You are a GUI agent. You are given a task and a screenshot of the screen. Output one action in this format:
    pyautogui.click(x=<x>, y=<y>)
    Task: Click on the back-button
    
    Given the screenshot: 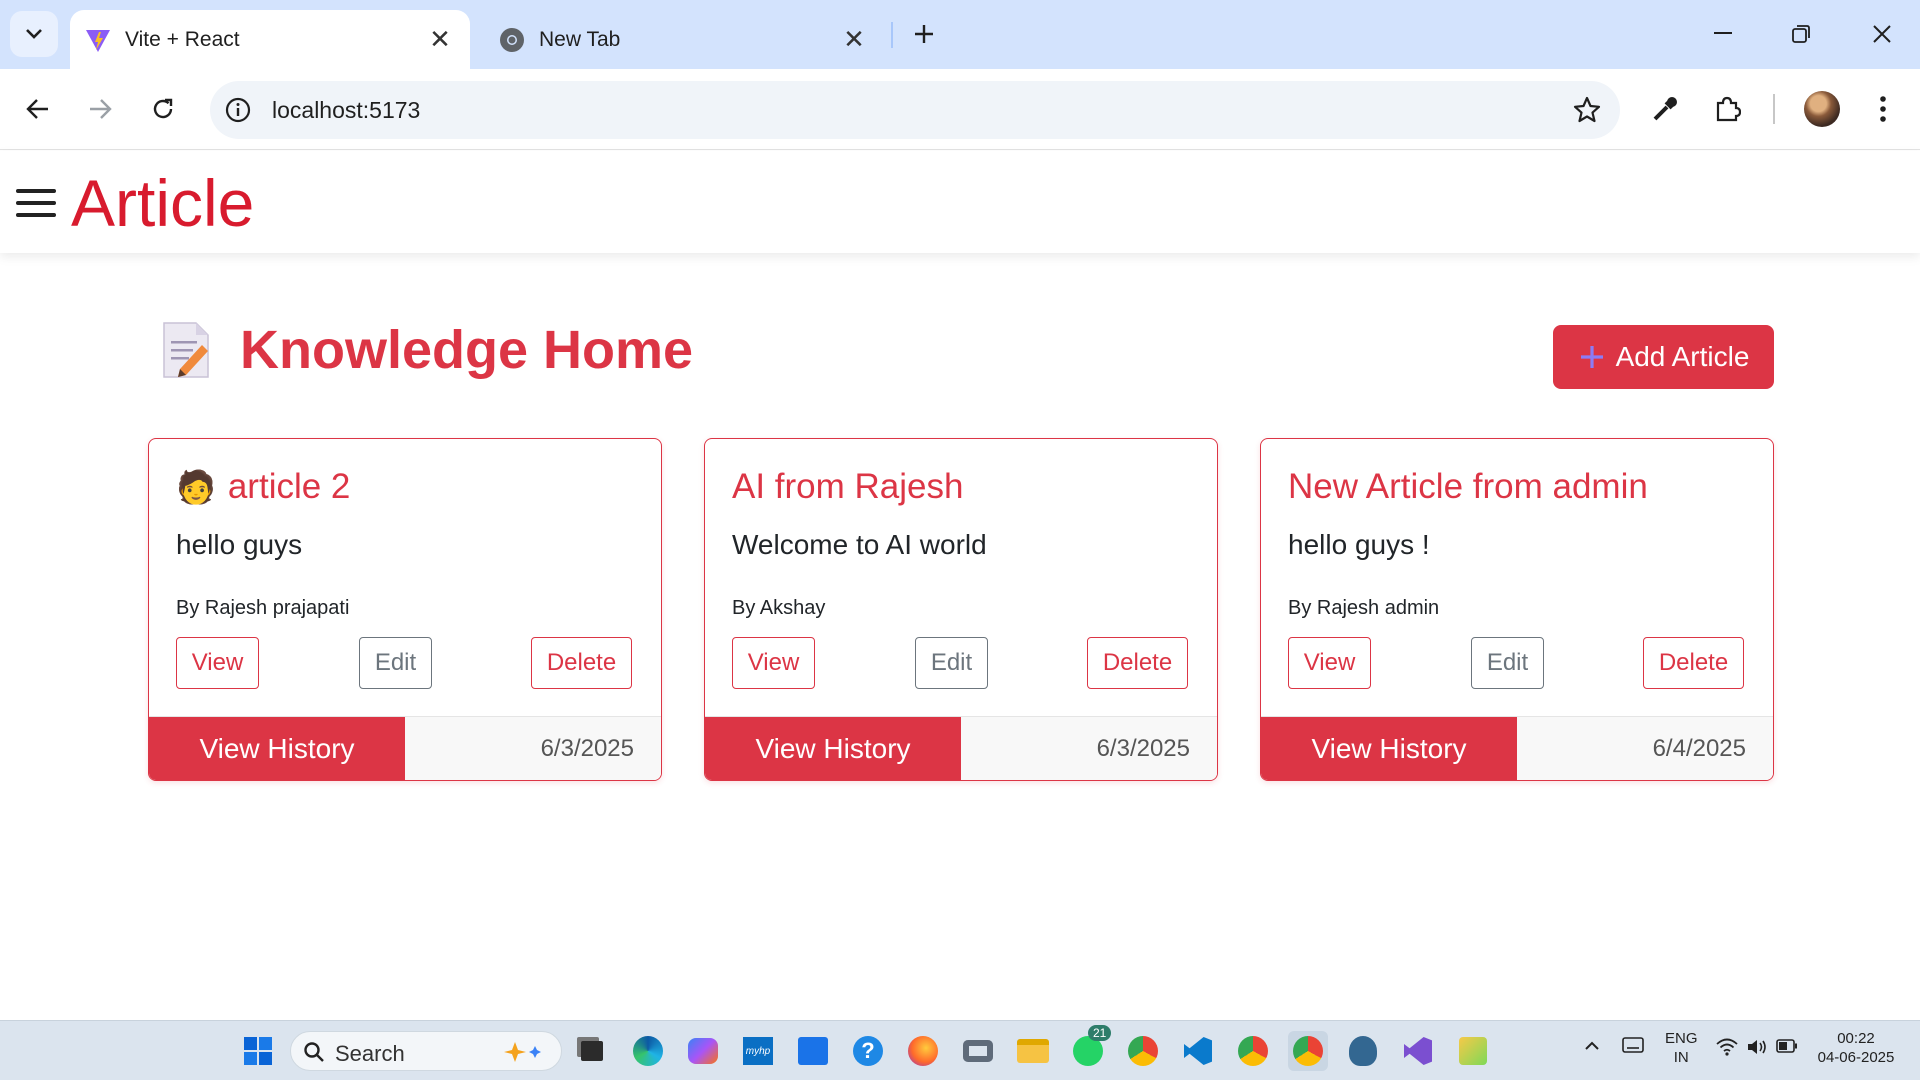 What is the action you would take?
    pyautogui.click(x=38, y=109)
    